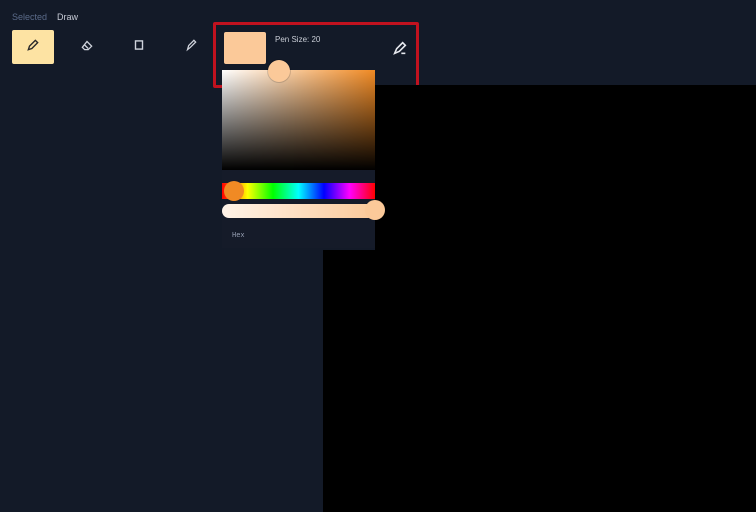  What do you see at coordinates (298, 211) in the screenshot?
I see `opacity-slider` at bounding box center [298, 211].